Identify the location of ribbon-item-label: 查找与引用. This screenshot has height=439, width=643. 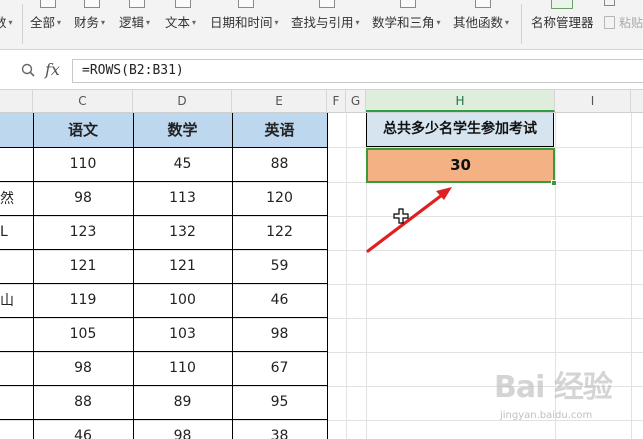
(322, 22).